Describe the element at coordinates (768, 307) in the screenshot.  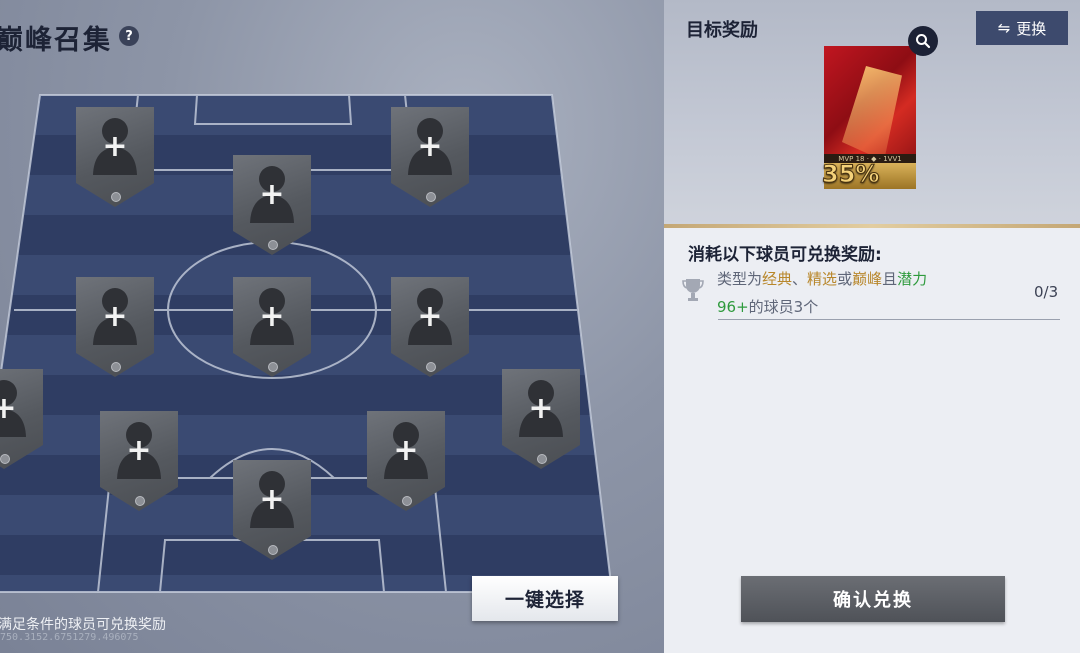
I see `requirement-text-line2: 96+的球员3个` at that location.